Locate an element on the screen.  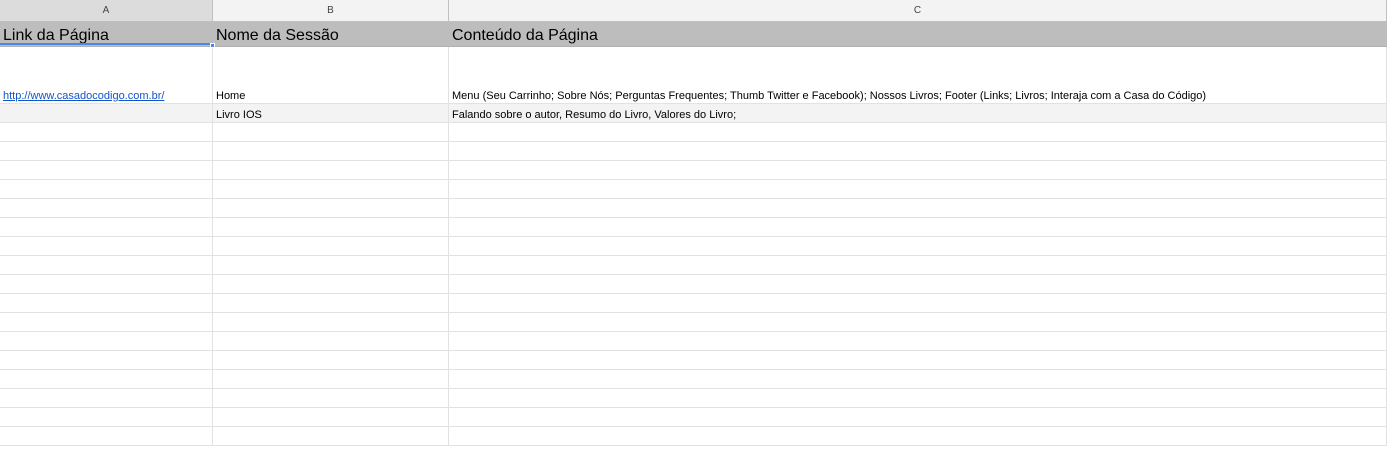
cell-a1: Link da Página is located at coordinates (106, 34).